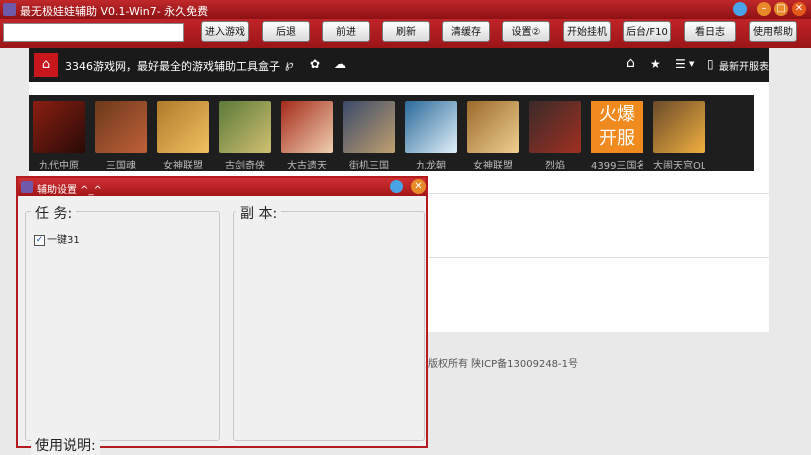  Describe the element at coordinates (315, 64) in the screenshot. I see `weibo-icon: ✿` at that location.